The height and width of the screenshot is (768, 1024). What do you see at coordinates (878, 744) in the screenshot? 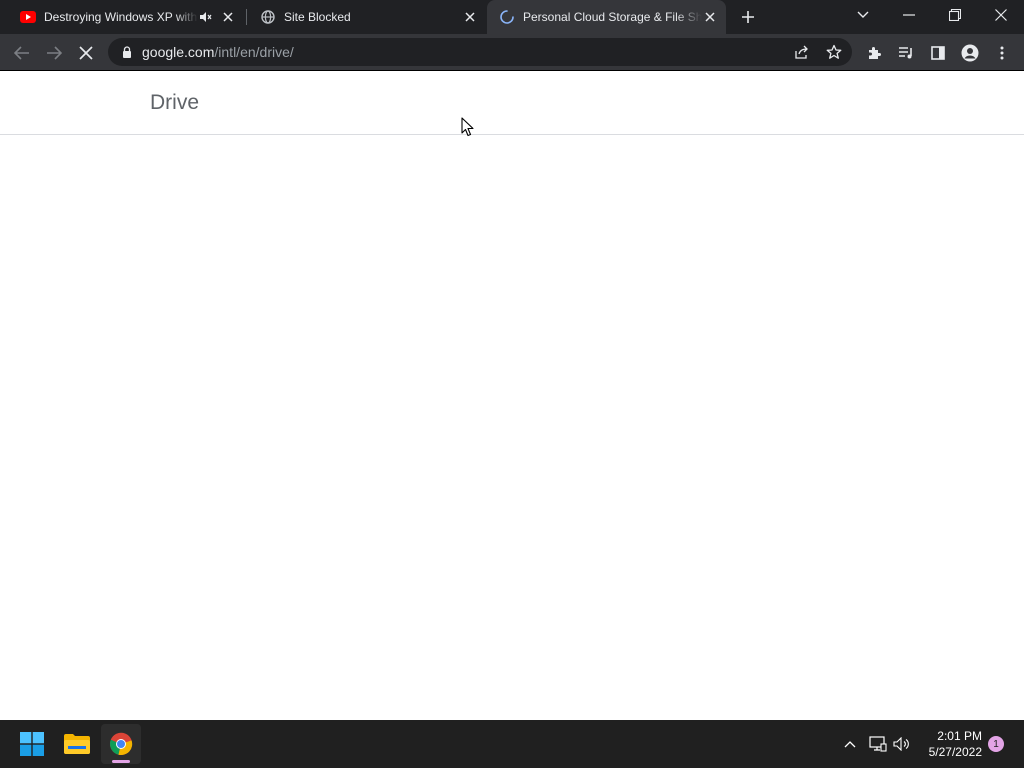
I see `network-icon` at bounding box center [878, 744].